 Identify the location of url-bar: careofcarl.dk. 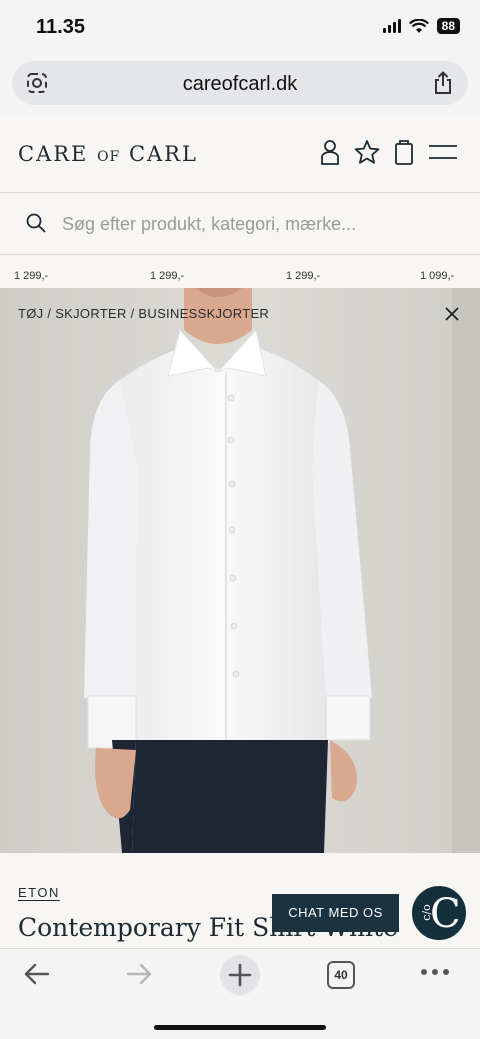
(240, 83).